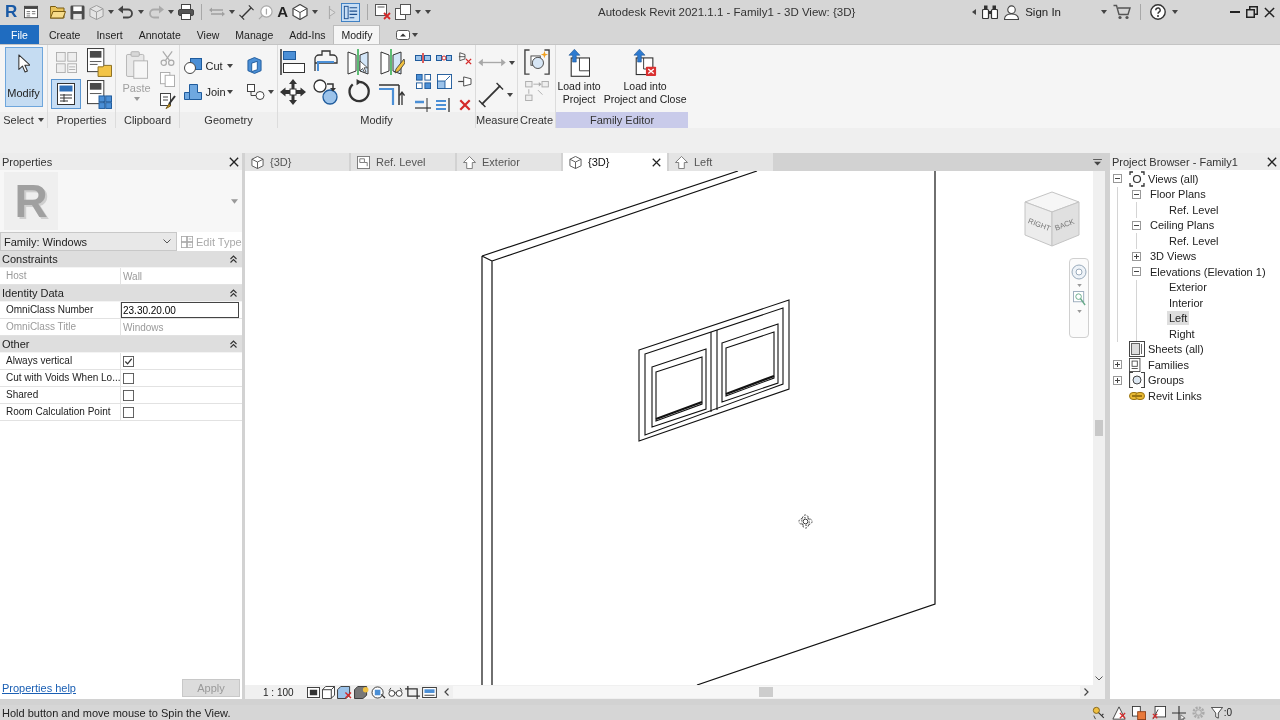 Image resolution: width=1280 pixels, height=720 pixels. I want to click on zoom-icon, so click(1079, 298).